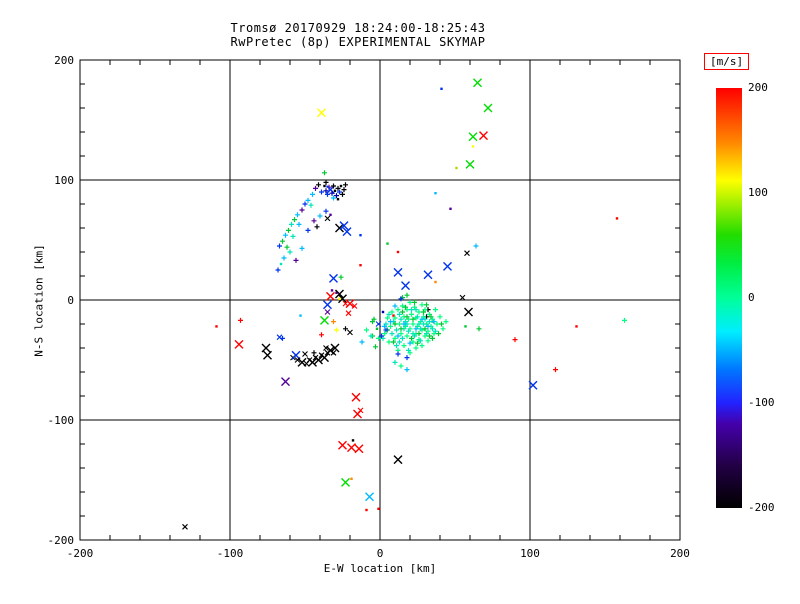  Describe the element at coordinates (61, 540) in the screenshot. I see `y-tick-label: -200` at that location.